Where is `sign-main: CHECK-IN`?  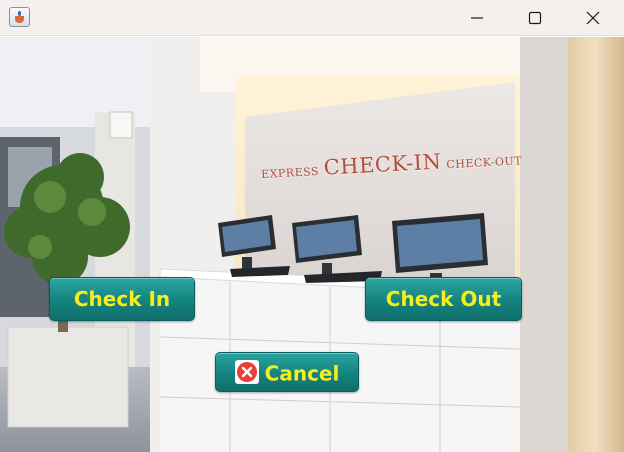 sign-main: CHECK-IN is located at coordinates (382, 164).